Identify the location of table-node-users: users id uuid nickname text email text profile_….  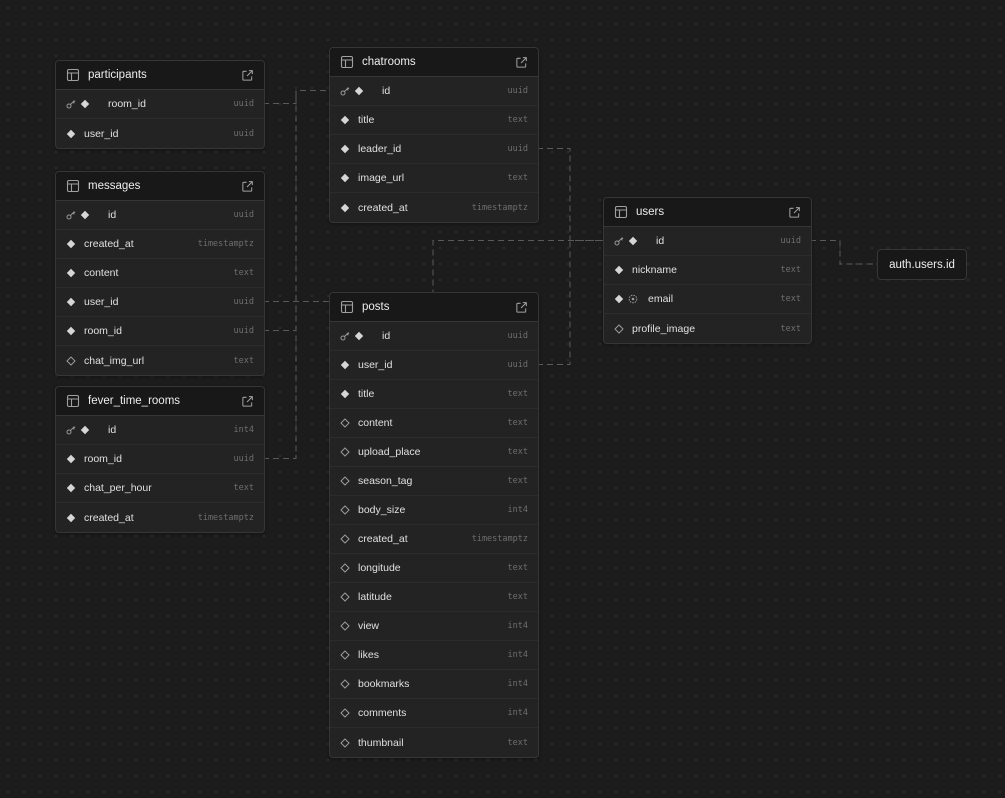
(707, 270).